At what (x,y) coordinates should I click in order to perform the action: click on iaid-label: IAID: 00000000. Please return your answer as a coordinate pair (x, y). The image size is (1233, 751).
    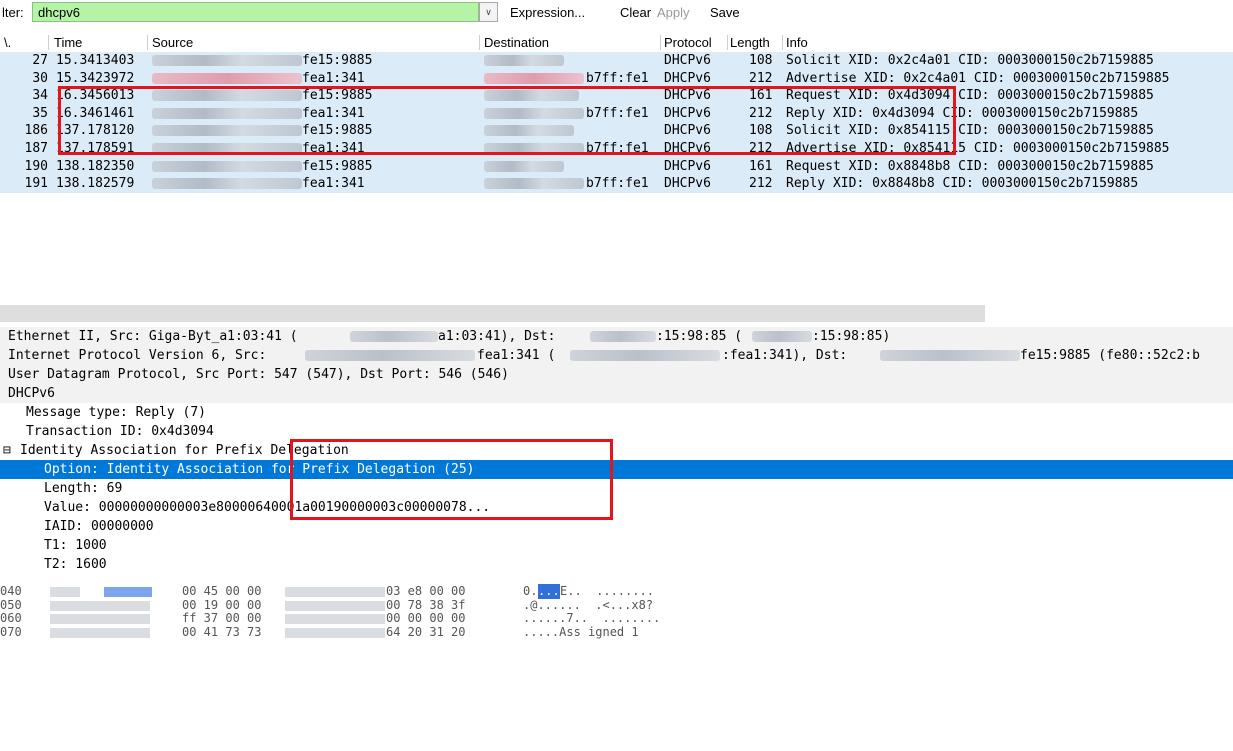
    Looking at the image, I should click on (99, 526).